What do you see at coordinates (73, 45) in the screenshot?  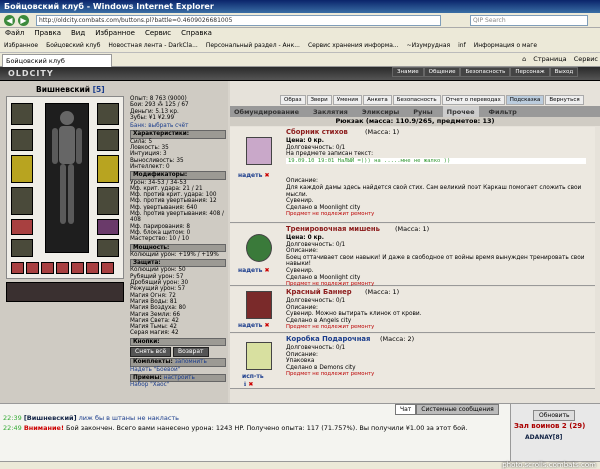 I see `fav-link: Бойцовский клуб` at bounding box center [73, 45].